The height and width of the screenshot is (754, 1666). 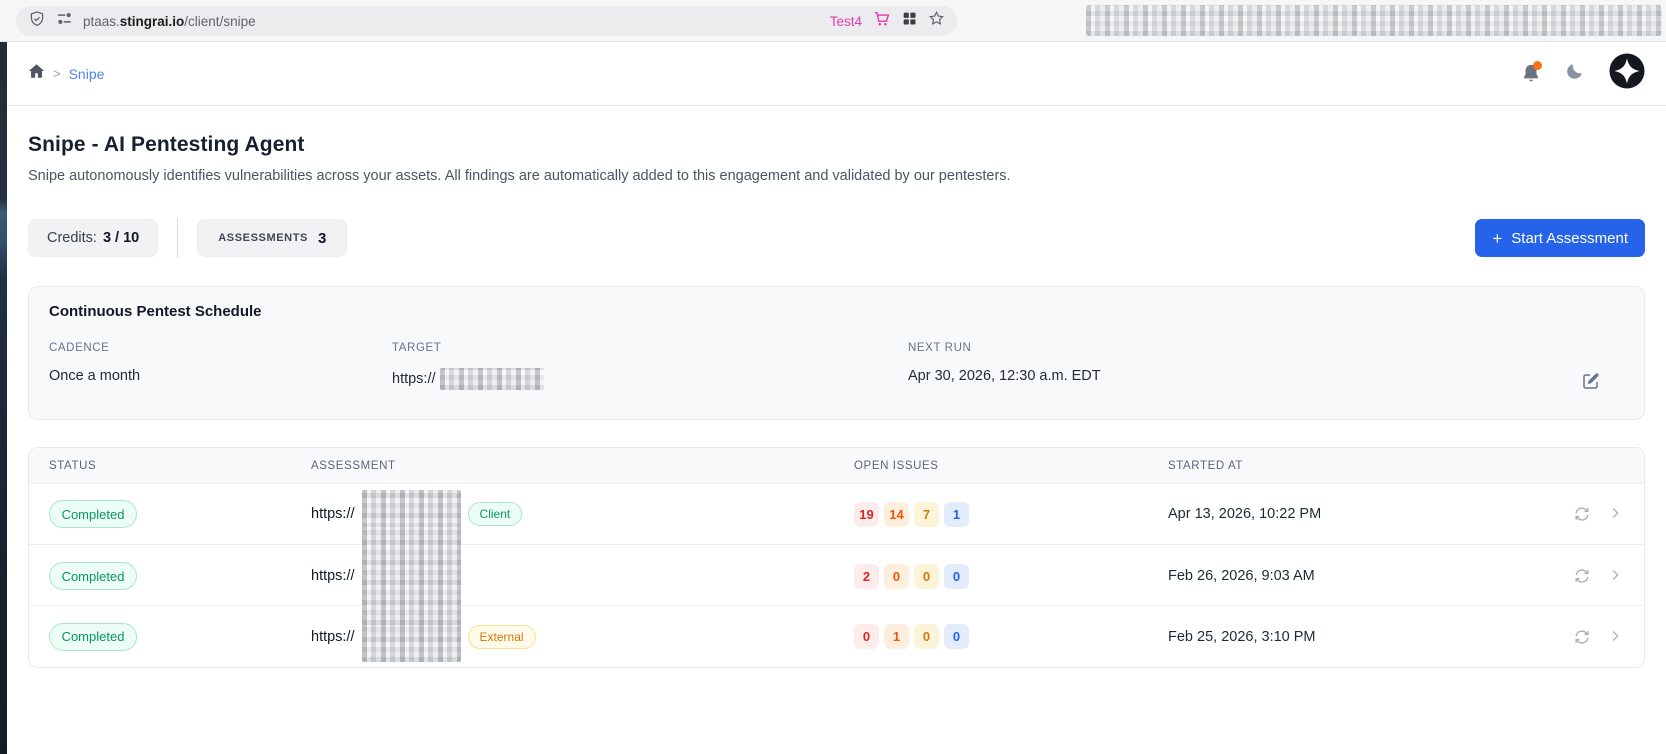 What do you see at coordinates (1627, 73) in the screenshot?
I see `logo-mark` at bounding box center [1627, 73].